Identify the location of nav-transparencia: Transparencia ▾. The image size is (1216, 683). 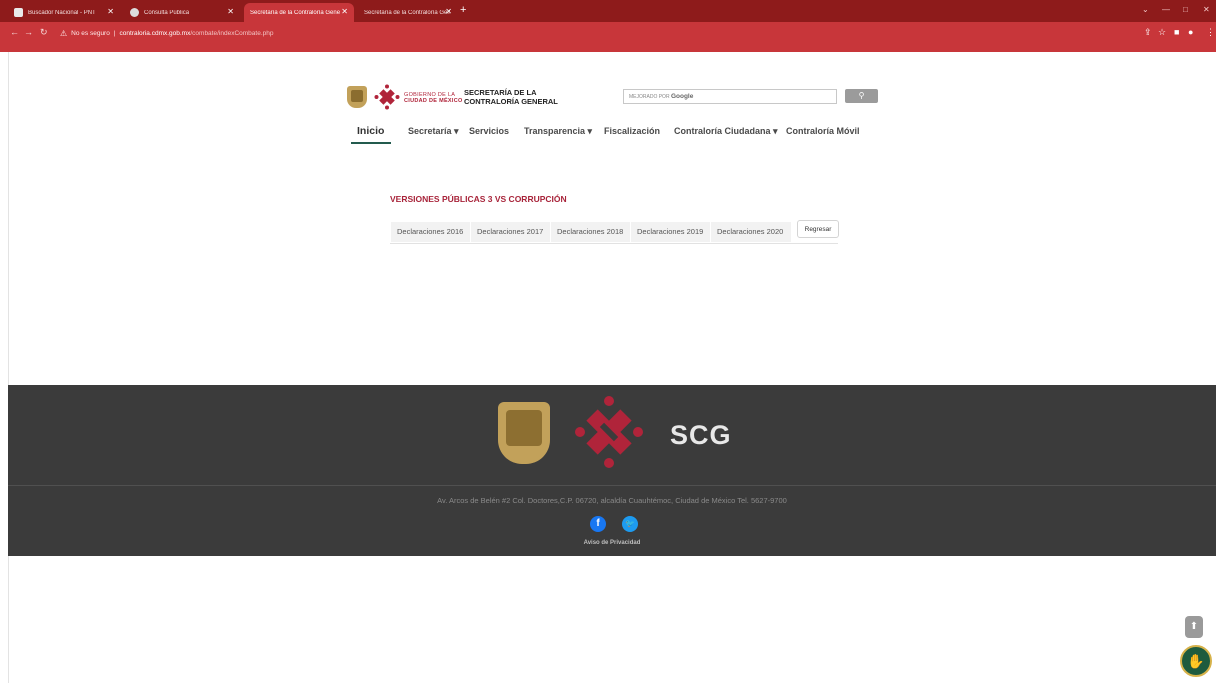
(558, 131).